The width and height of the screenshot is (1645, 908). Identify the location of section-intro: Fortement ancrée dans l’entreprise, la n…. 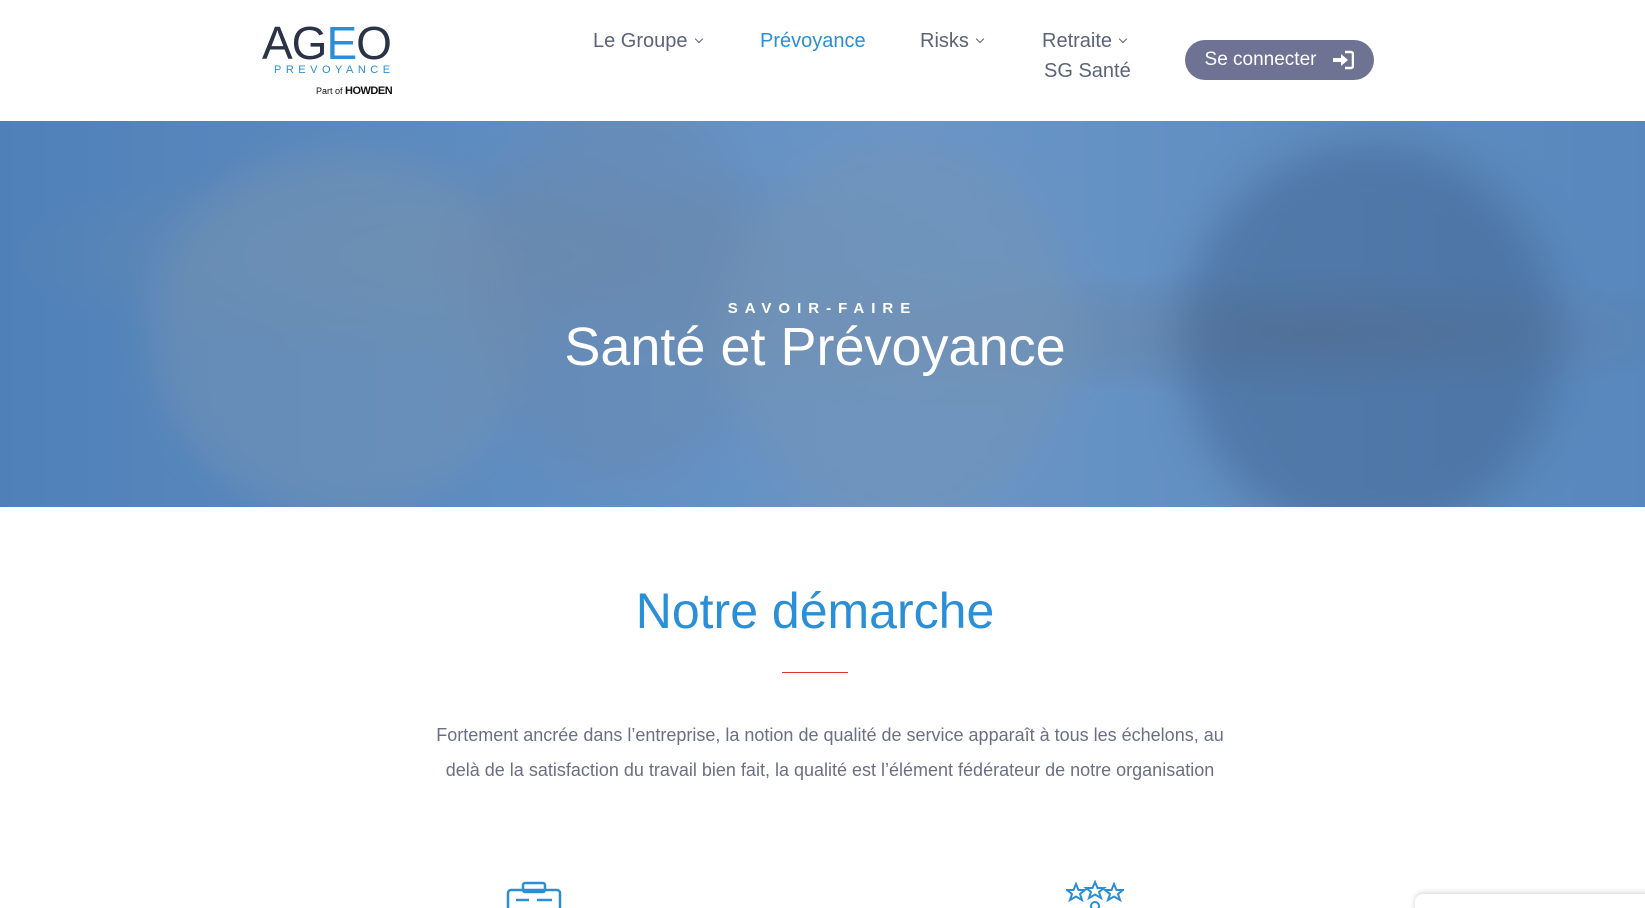
(830, 752).